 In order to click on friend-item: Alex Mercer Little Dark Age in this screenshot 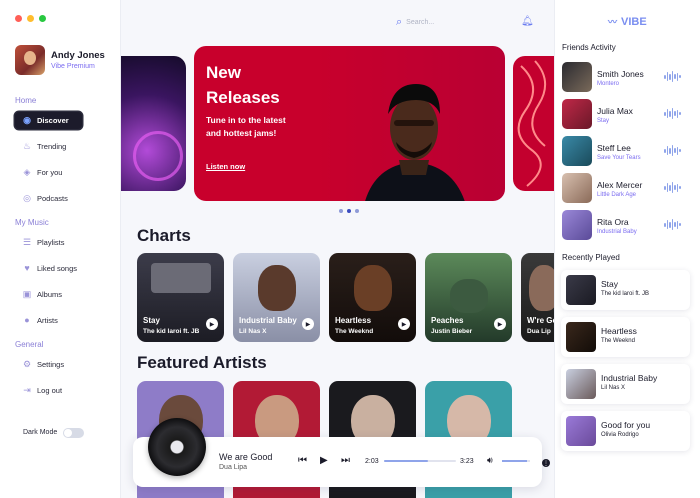, I will do `click(627, 188)`.